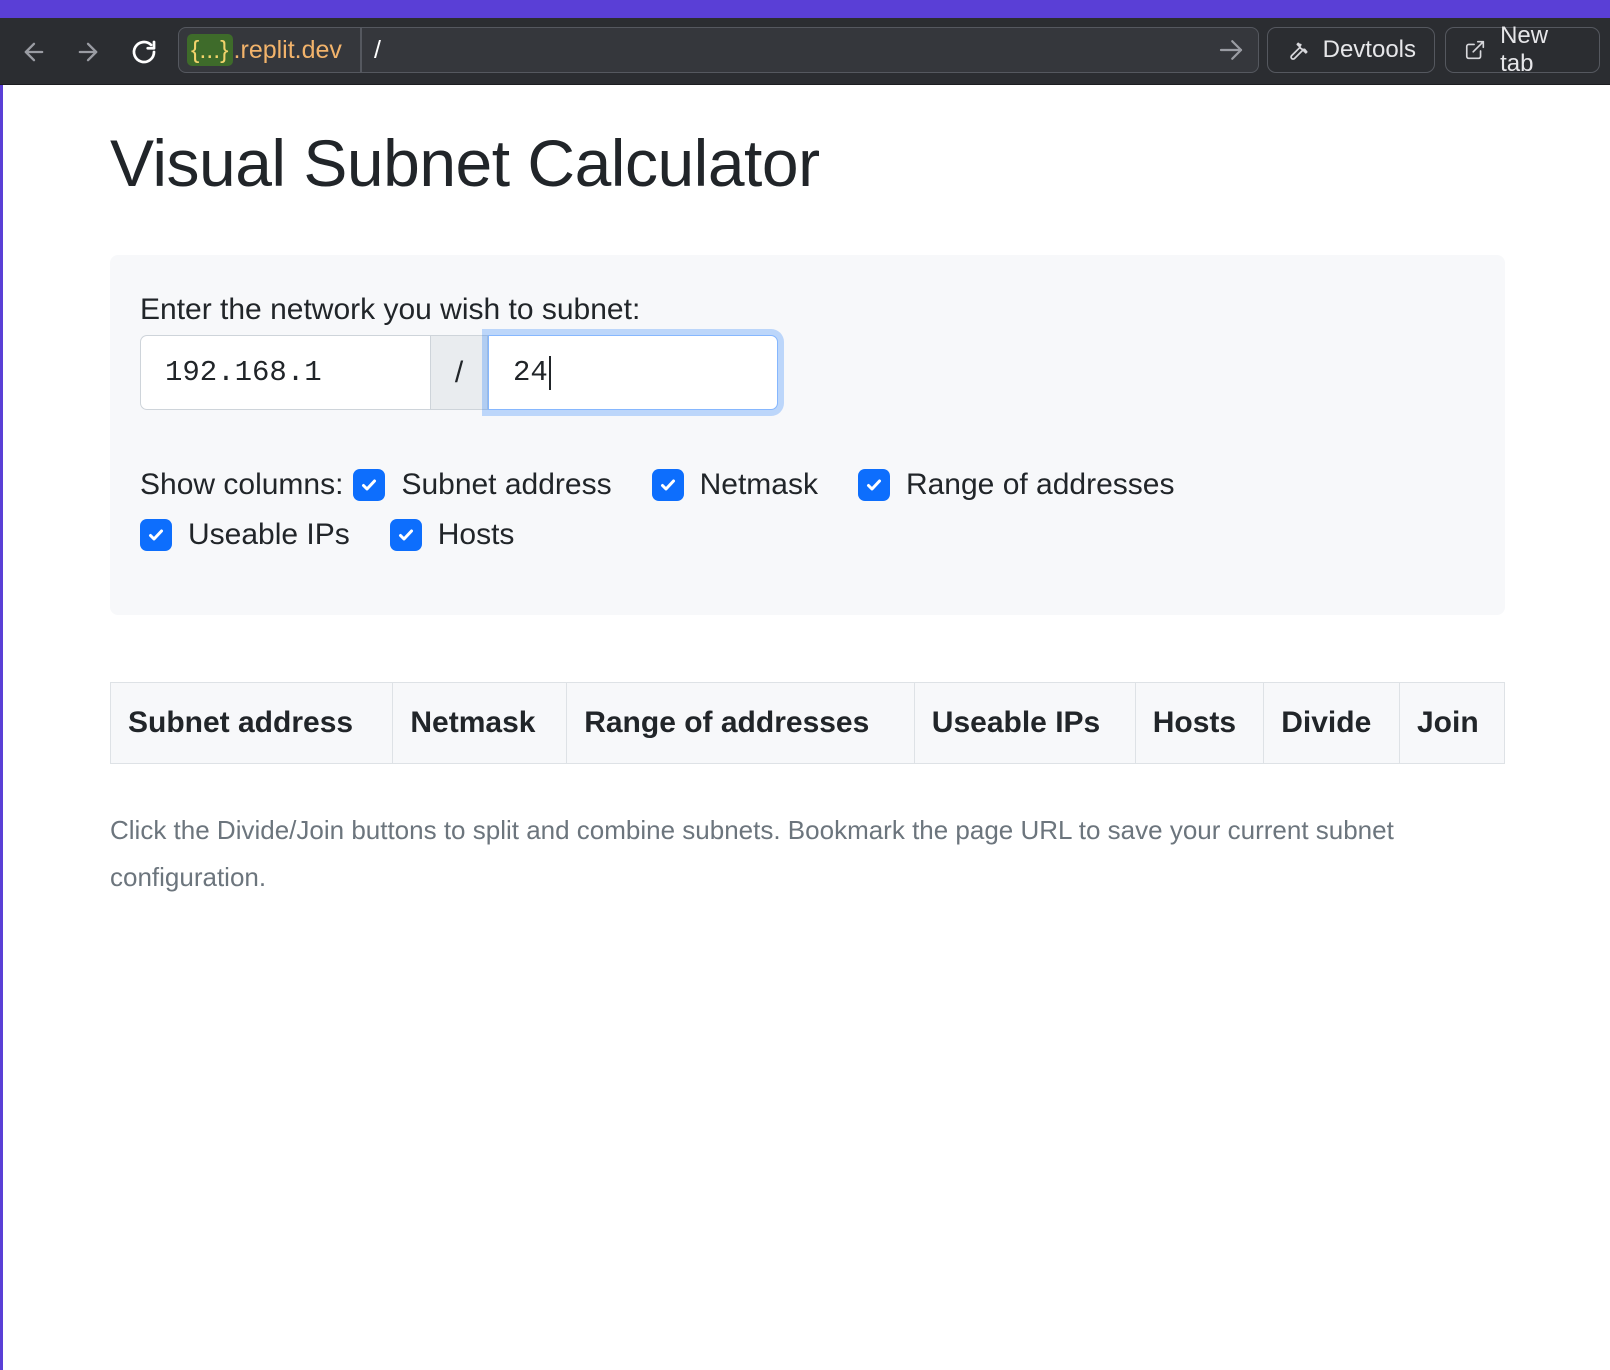 The height and width of the screenshot is (1370, 1610). I want to click on back-button, so click(34, 52).